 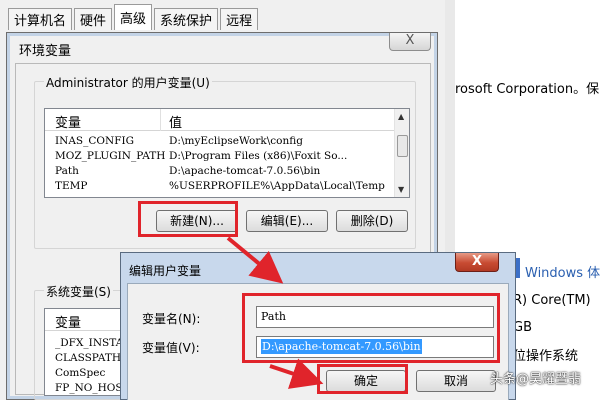 What do you see at coordinates (171, 319) in the screenshot?
I see `variable-name-label: 变量名(N):` at bounding box center [171, 319].